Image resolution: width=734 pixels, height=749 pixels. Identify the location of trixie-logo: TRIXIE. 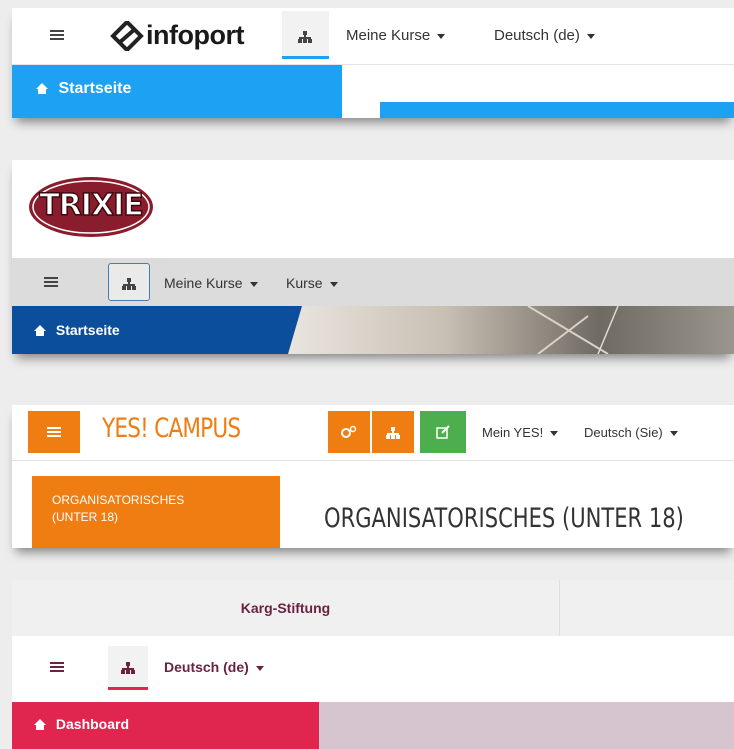
(91, 207).